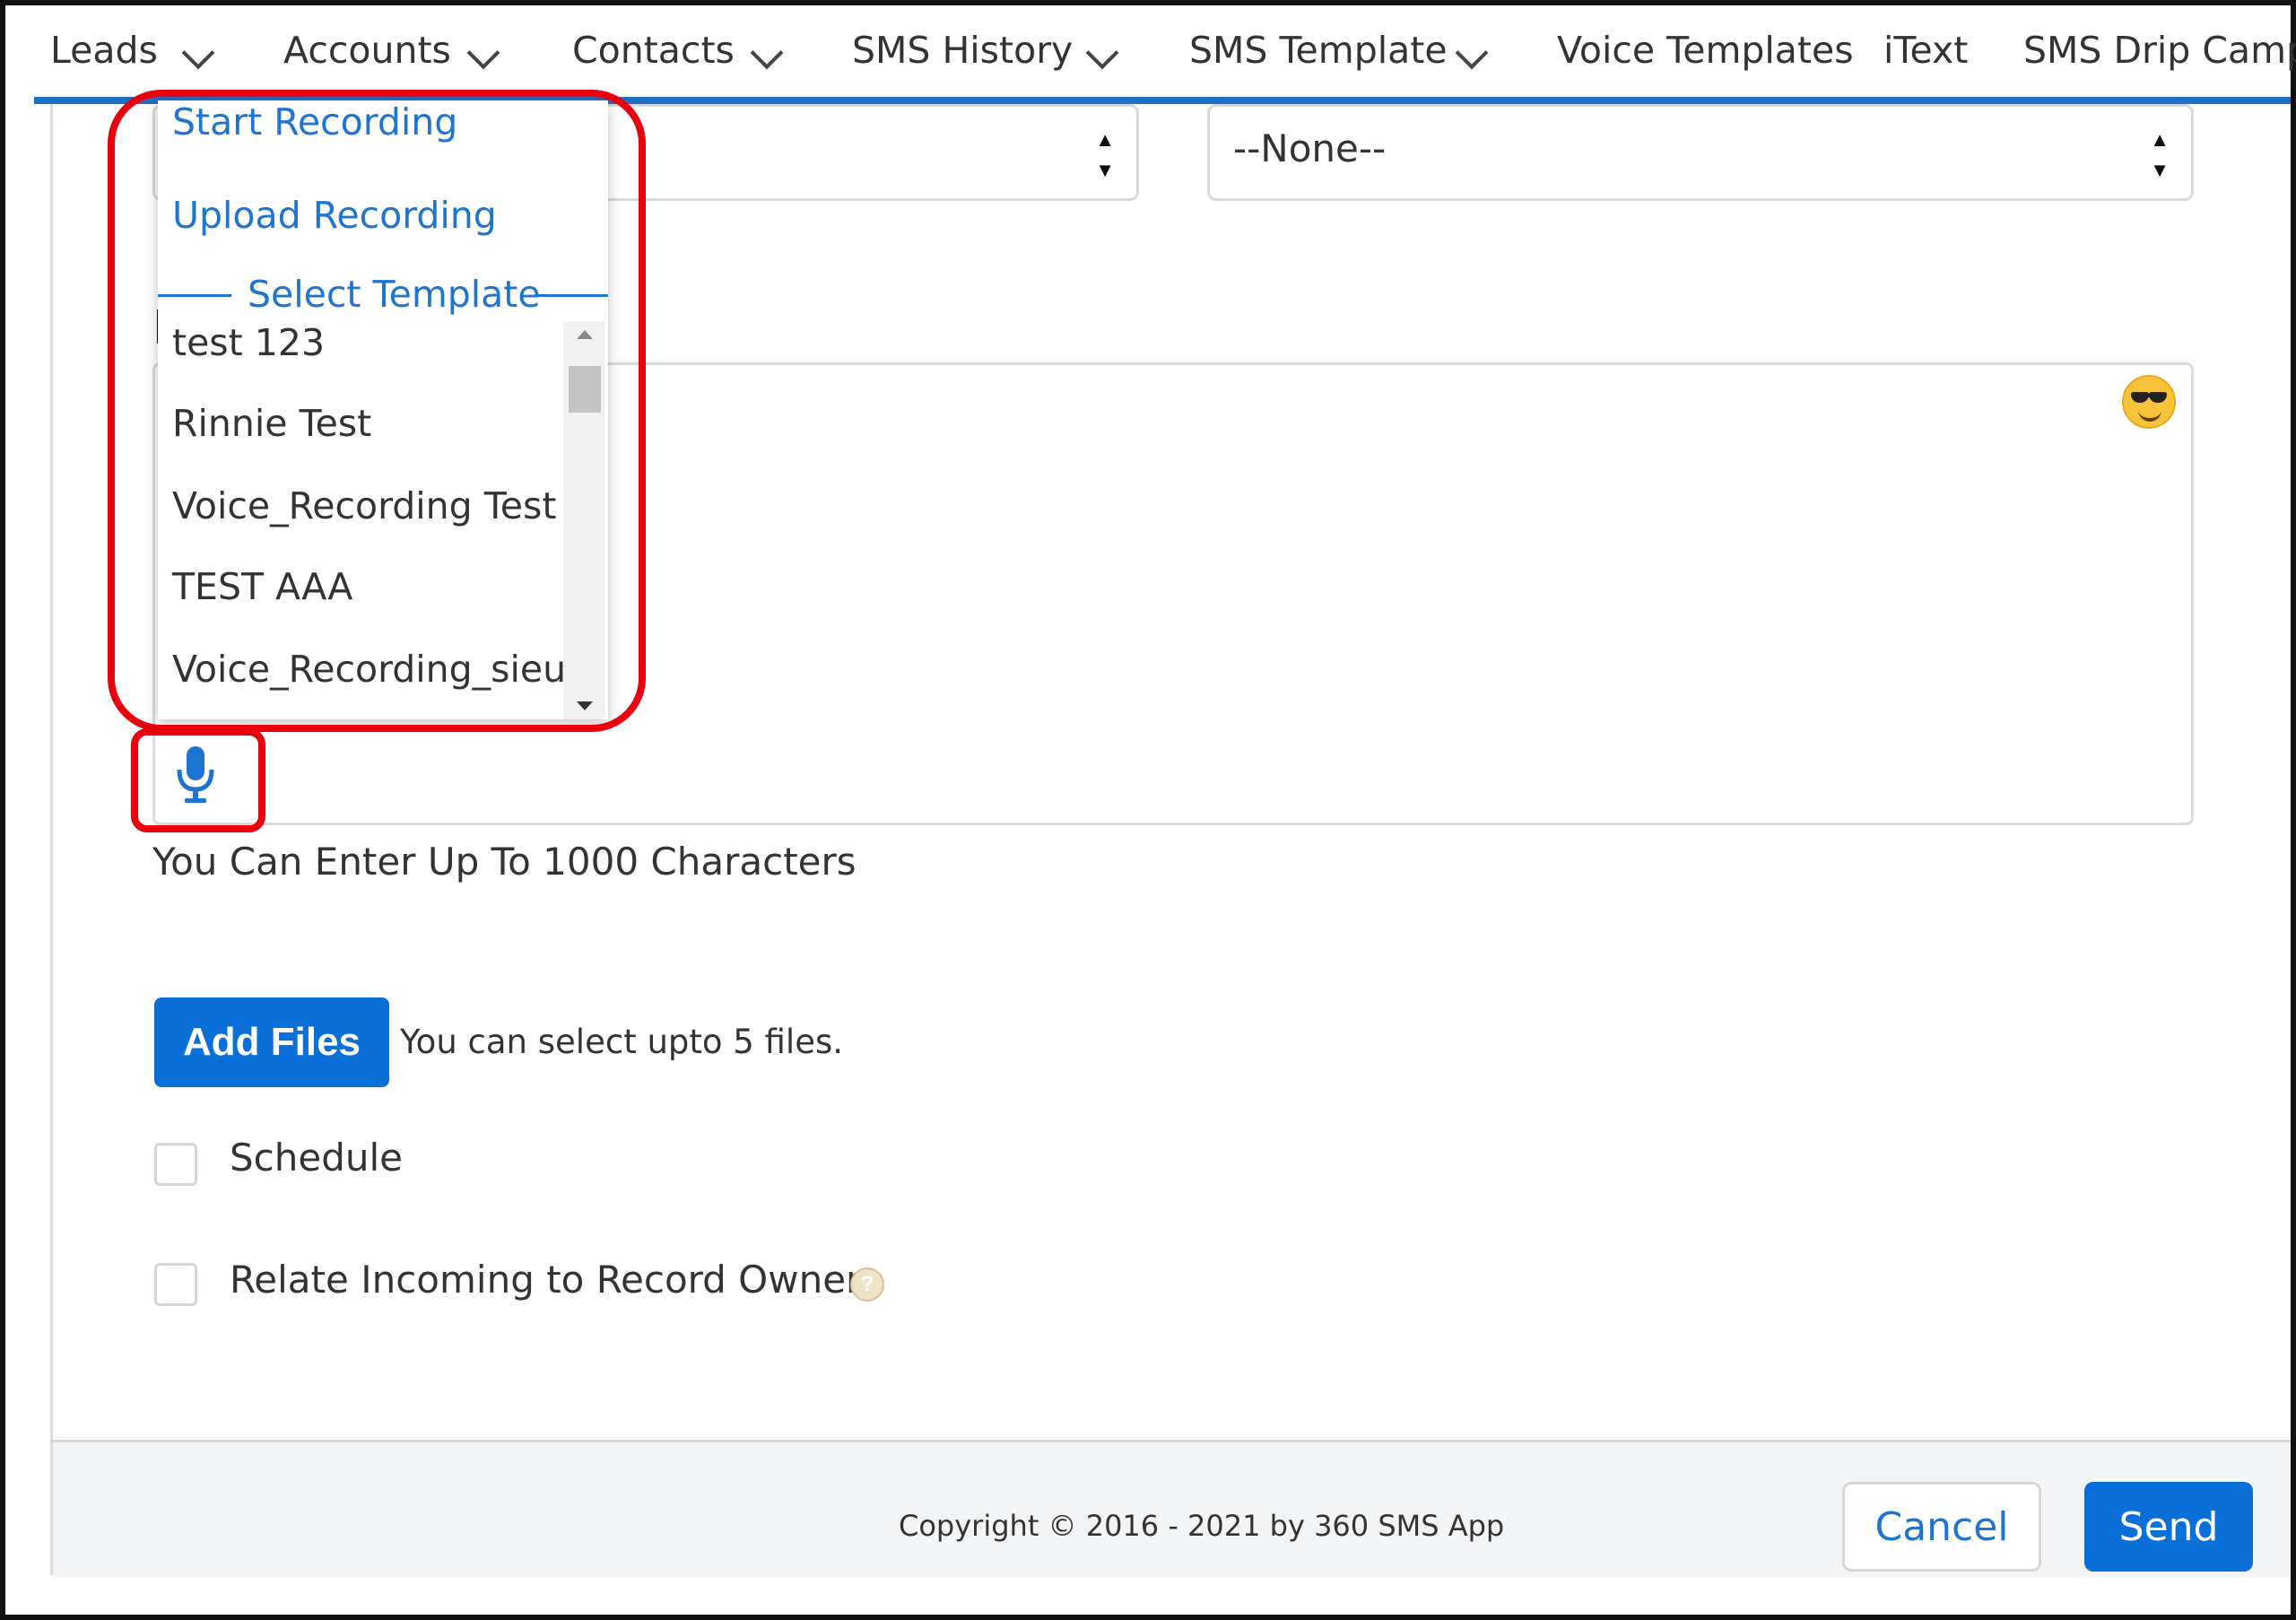 The height and width of the screenshot is (1620, 2296). I want to click on character-limit-hint: You Can Enter Up To 1000 Characters, so click(504, 862).